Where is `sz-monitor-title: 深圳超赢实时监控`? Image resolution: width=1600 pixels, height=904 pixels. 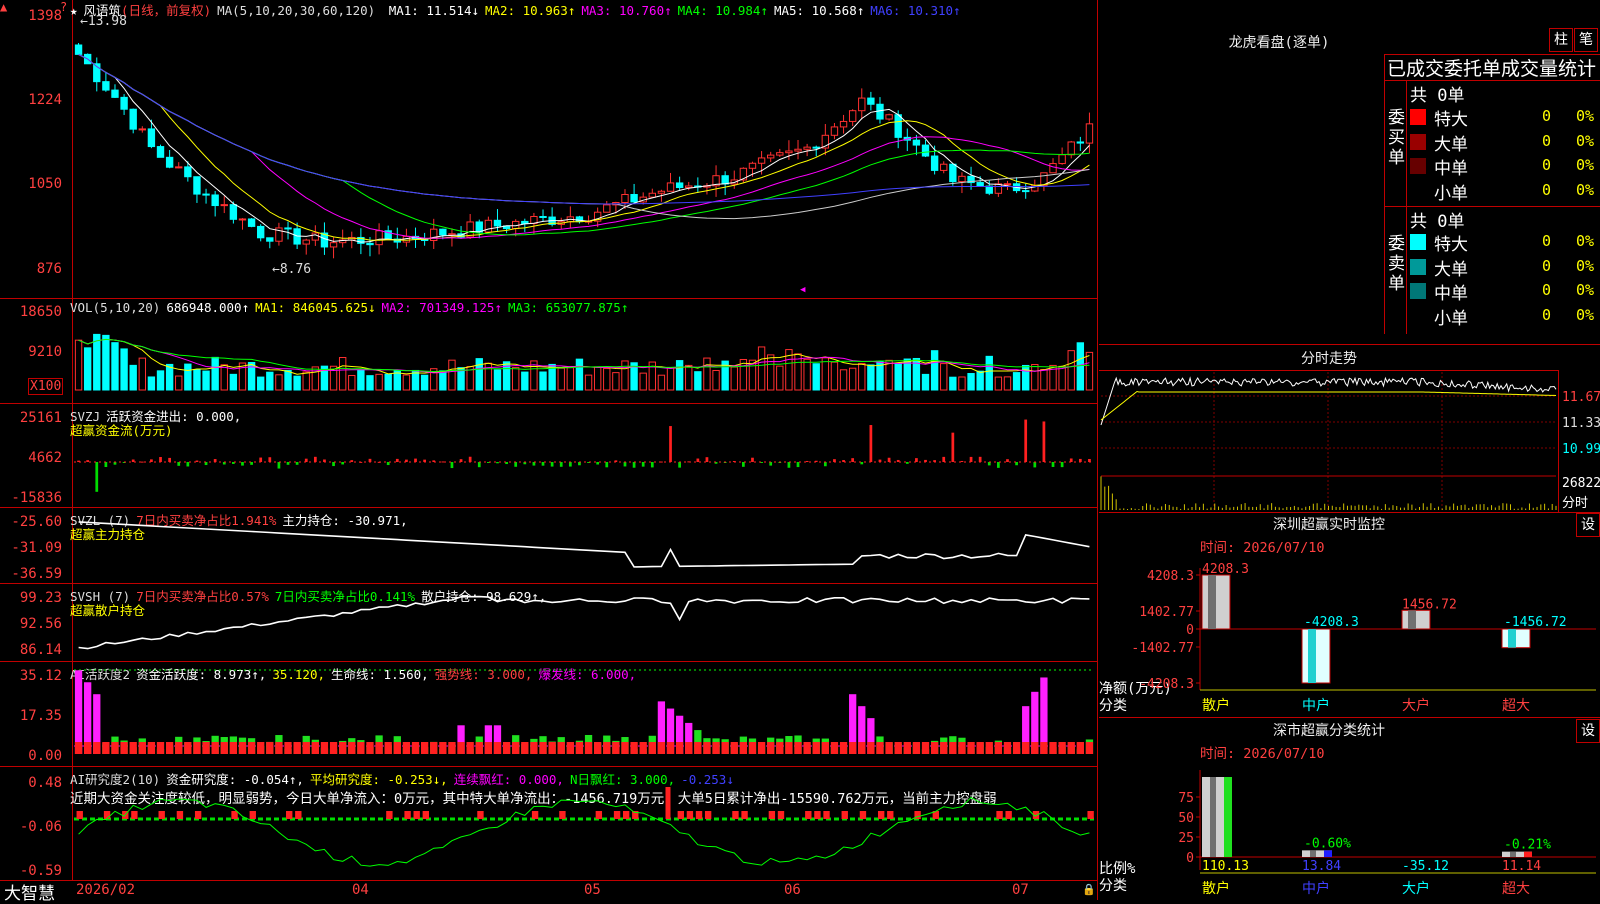
sz-monitor-title: 深圳超赢实时监控 is located at coordinates (1329, 525).